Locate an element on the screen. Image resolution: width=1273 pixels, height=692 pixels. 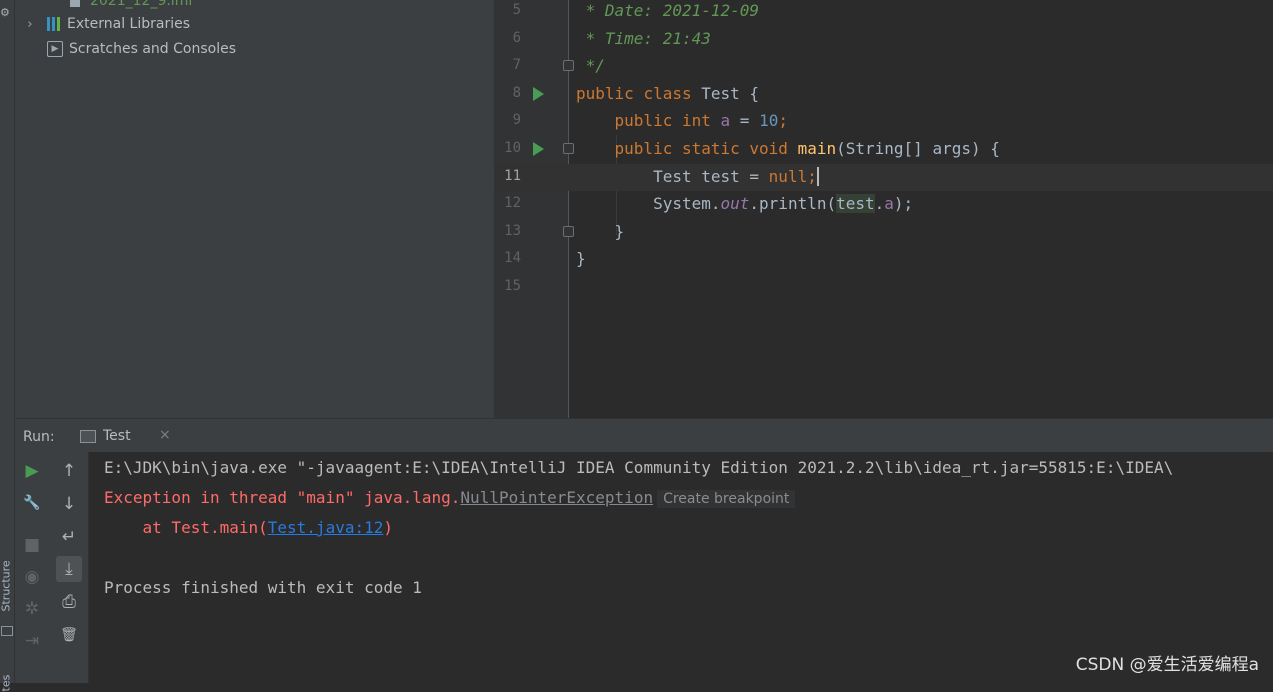
code-text: Test test = null; is located at coordinates (736, 176).